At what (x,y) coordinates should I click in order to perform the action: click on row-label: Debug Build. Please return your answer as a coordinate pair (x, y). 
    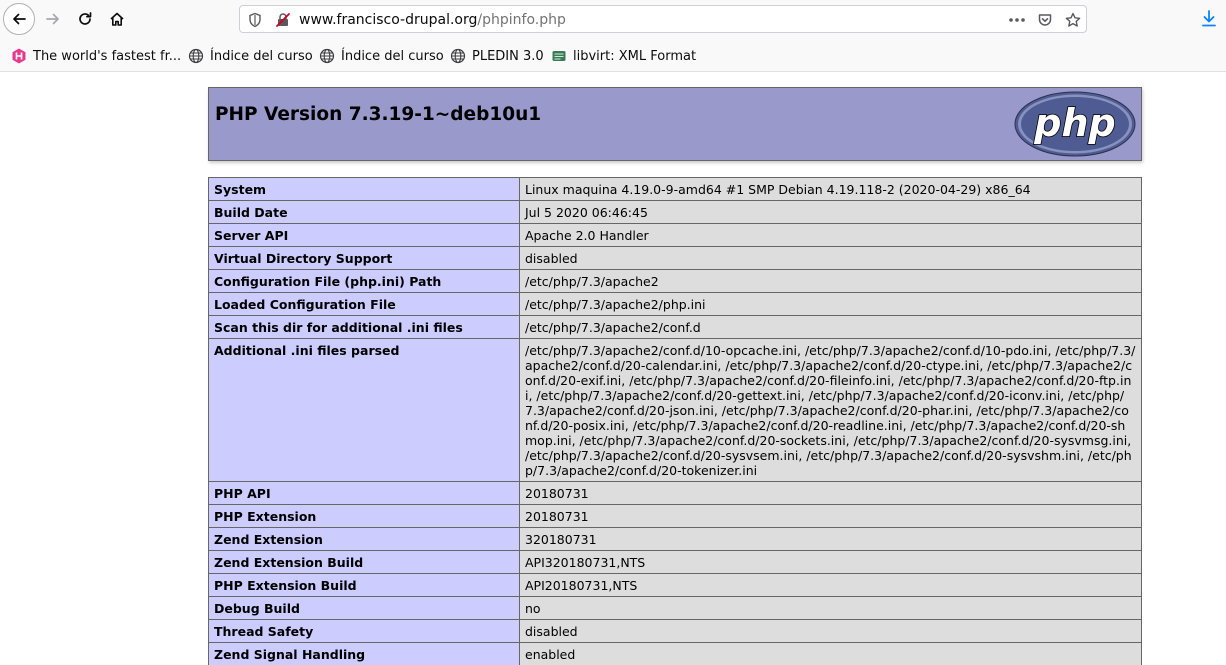
    Looking at the image, I should click on (364, 608).